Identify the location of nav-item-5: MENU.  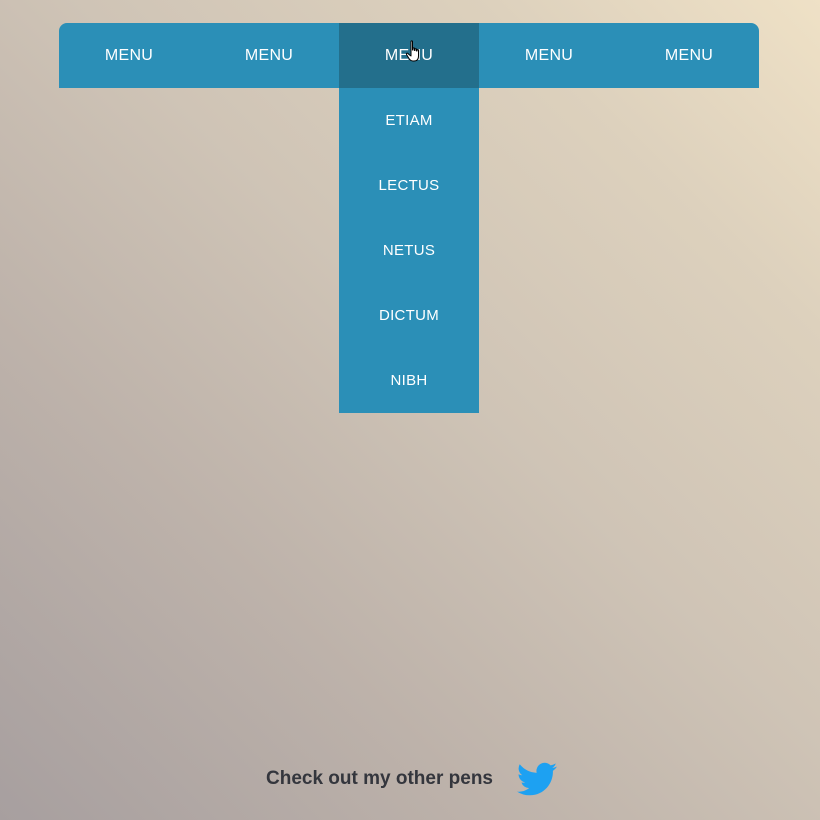
(689, 55).